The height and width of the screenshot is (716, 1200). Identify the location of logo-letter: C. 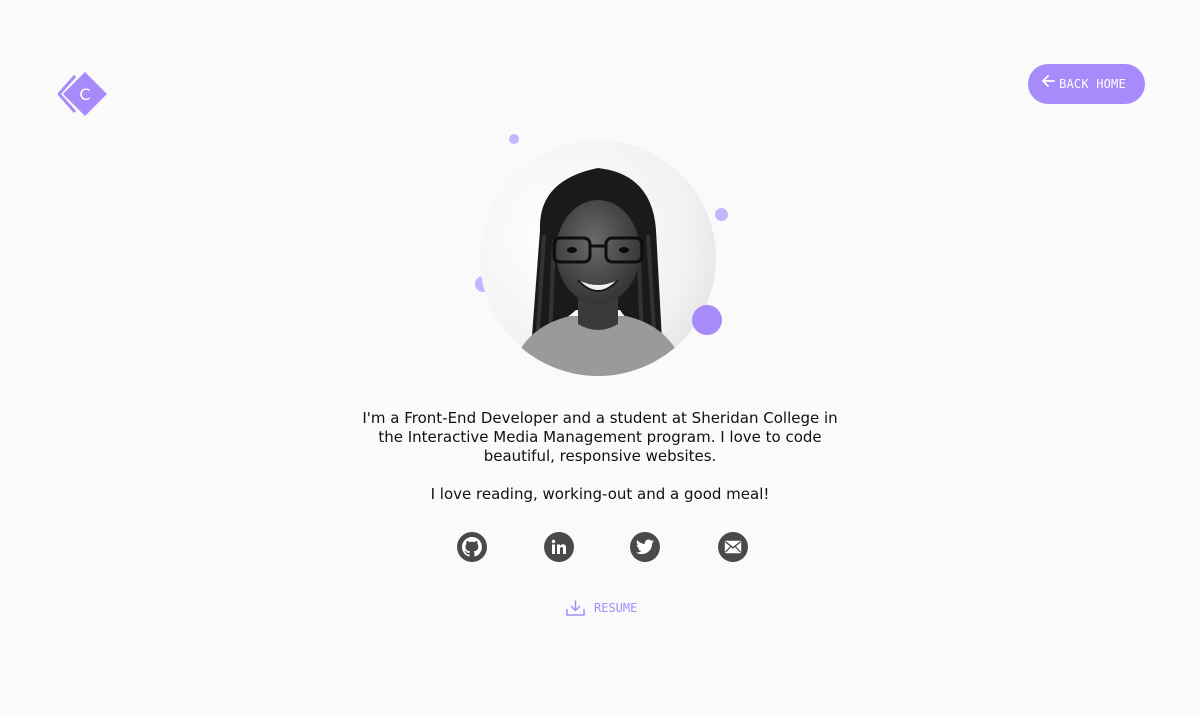
(84, 94).